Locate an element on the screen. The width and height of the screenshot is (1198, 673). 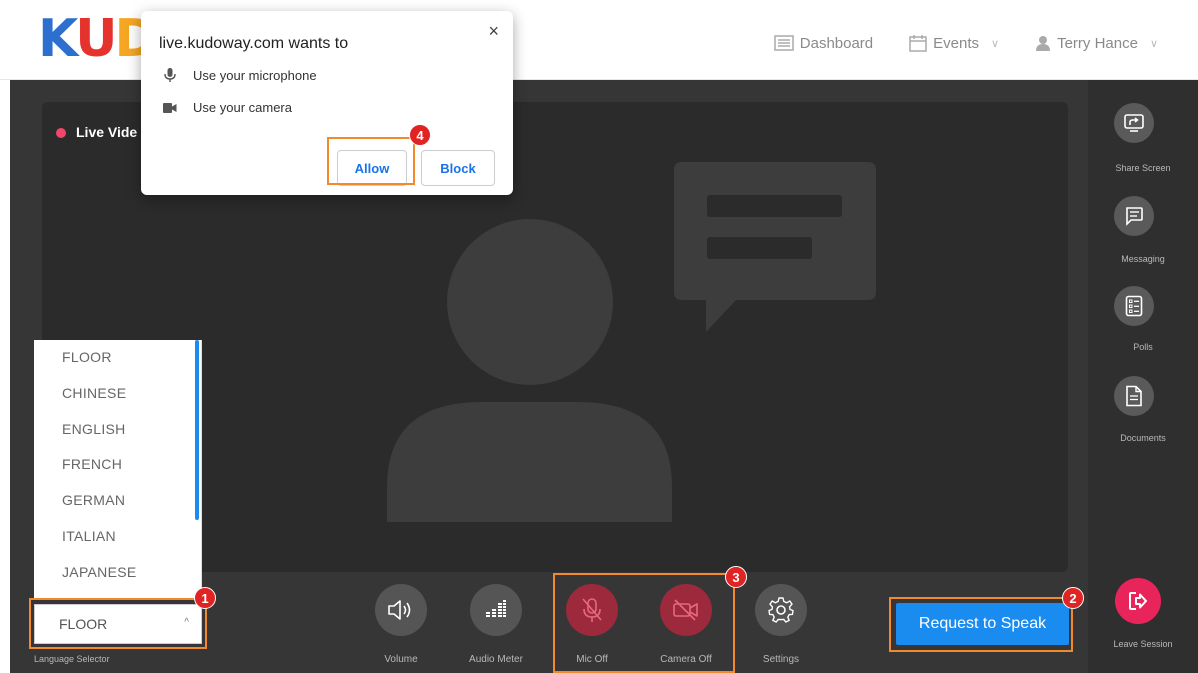
volume-label: Volume is located at coordinates (401, 659).